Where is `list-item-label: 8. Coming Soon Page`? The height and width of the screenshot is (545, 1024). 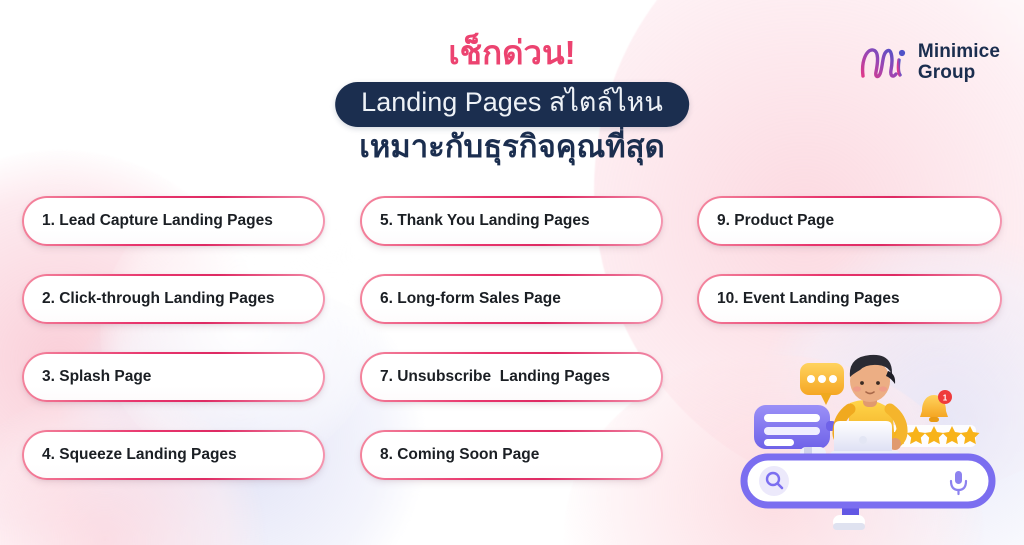
list-item-label: 8. Coming Soon Page is located at coordinates (460, 454).